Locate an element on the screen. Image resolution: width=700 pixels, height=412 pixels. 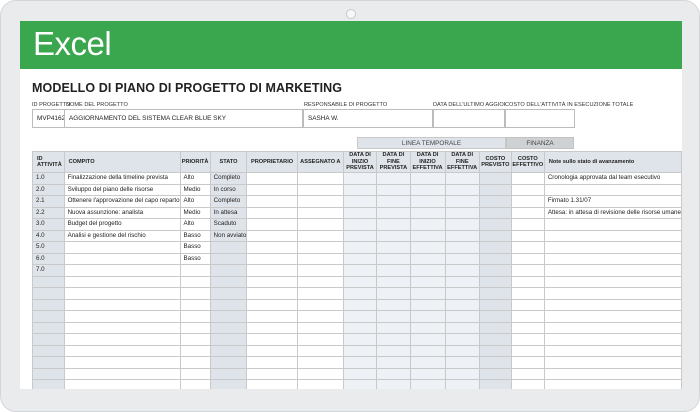
cell-id: 3.0 is located at coordinates (48, 224).